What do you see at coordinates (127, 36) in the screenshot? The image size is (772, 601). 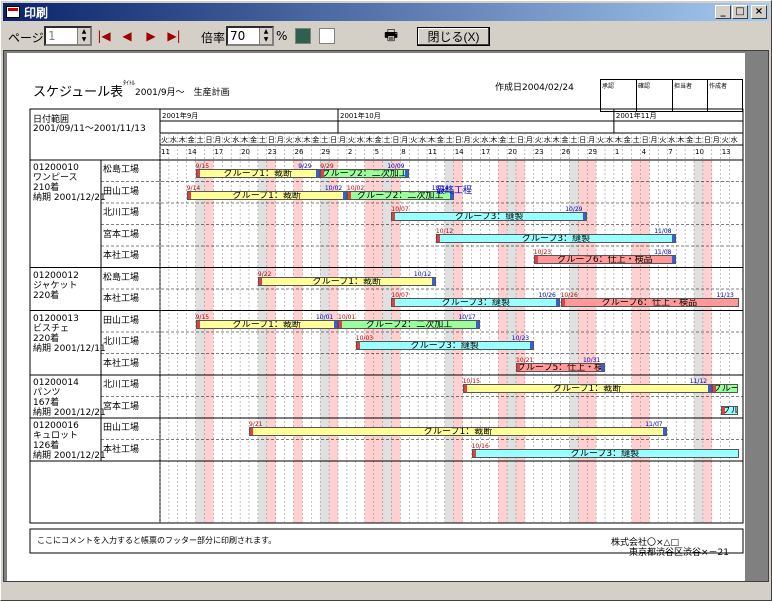 I see `prev-page-icon: ◀` at bounding box center [127, 36].